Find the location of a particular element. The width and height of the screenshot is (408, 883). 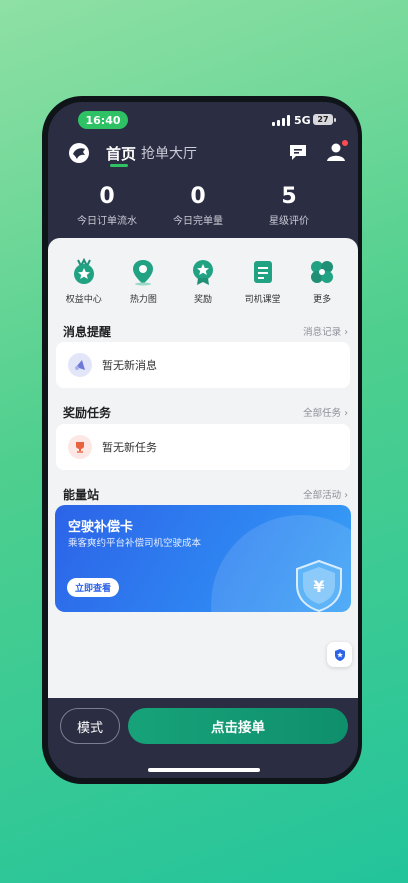

safety-shield-button is located at coordinates (339, 654).